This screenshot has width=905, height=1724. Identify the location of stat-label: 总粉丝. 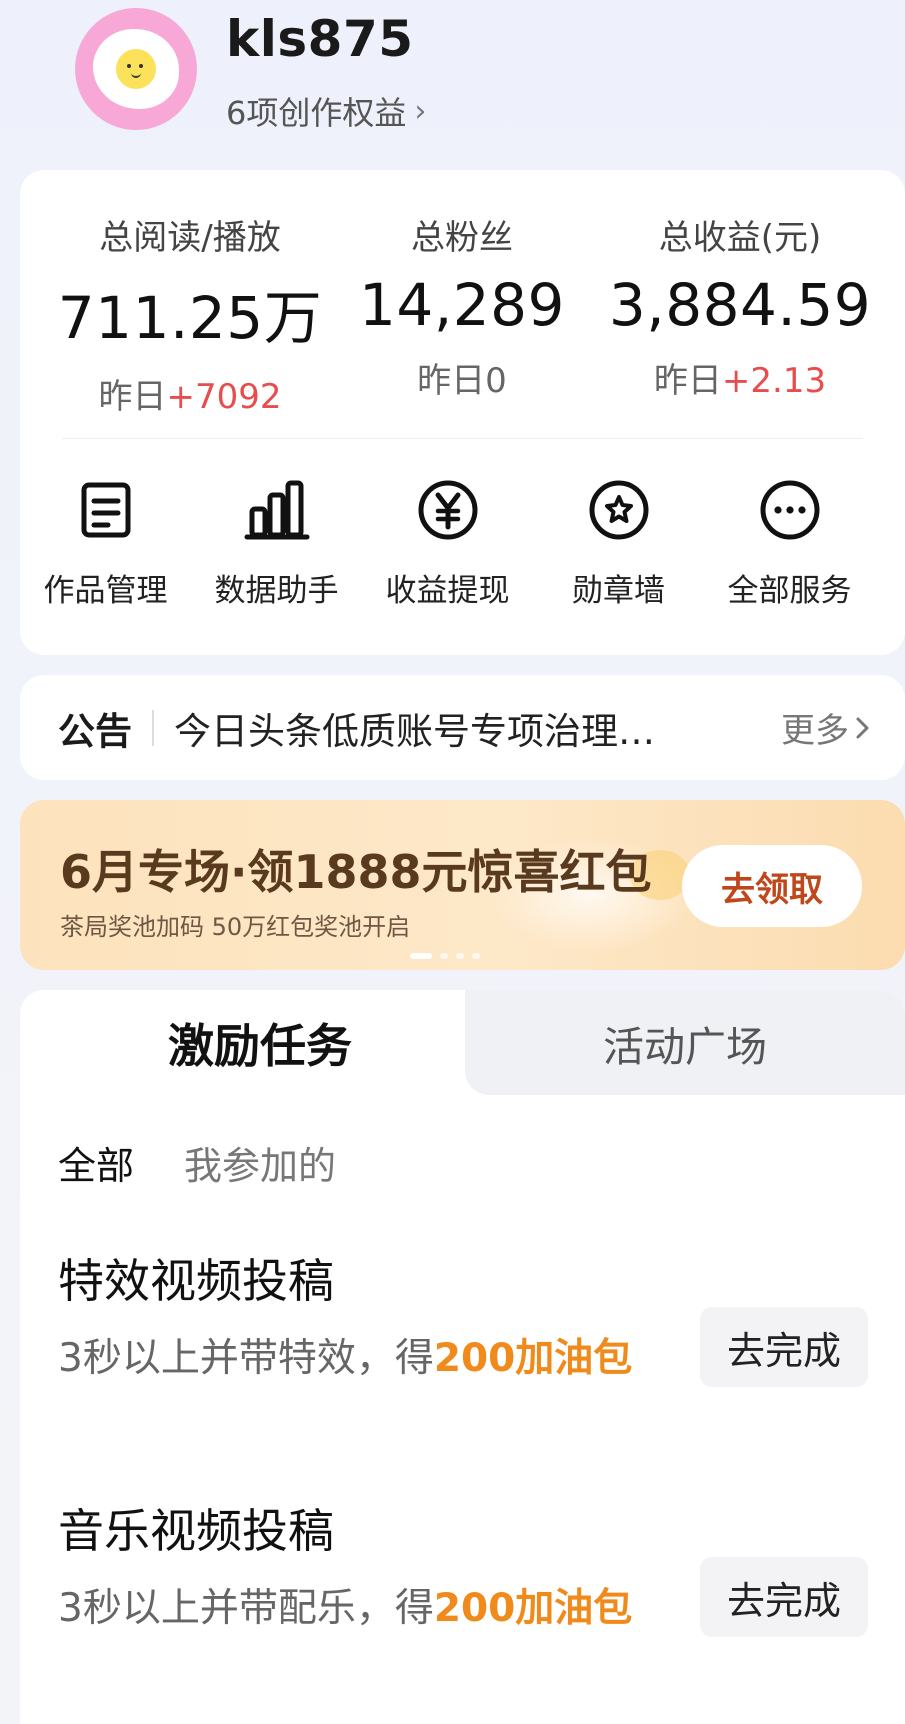
(462, 238).